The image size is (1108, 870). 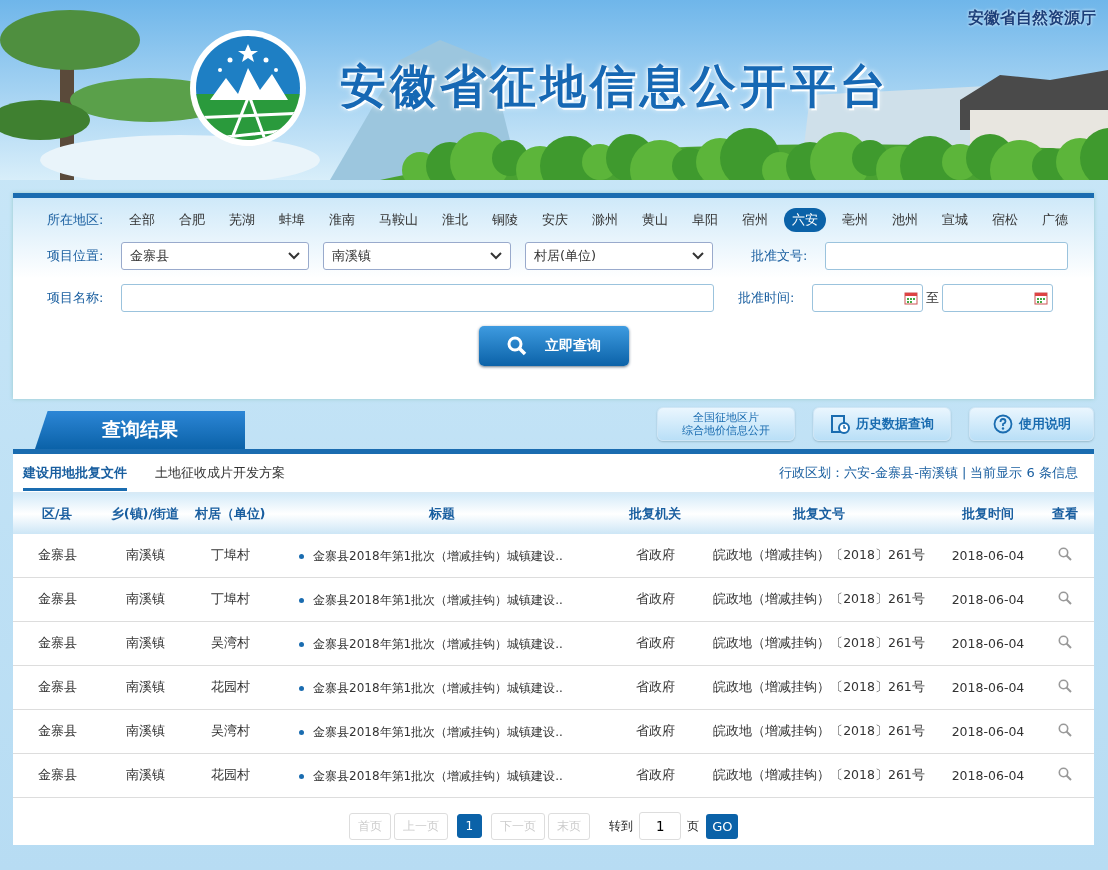 I want to click on region-link: 宿州, so click(x=755, y=220).